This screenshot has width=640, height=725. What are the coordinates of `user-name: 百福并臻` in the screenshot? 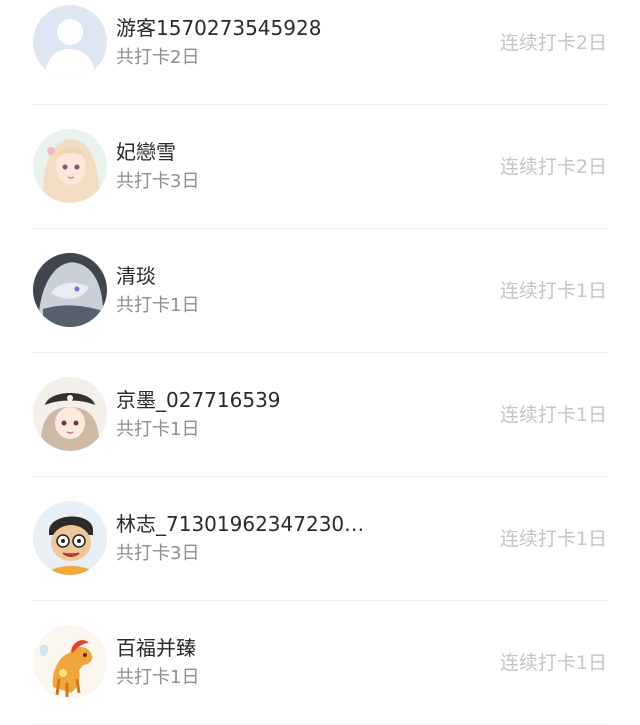 It's located at (156, 648).